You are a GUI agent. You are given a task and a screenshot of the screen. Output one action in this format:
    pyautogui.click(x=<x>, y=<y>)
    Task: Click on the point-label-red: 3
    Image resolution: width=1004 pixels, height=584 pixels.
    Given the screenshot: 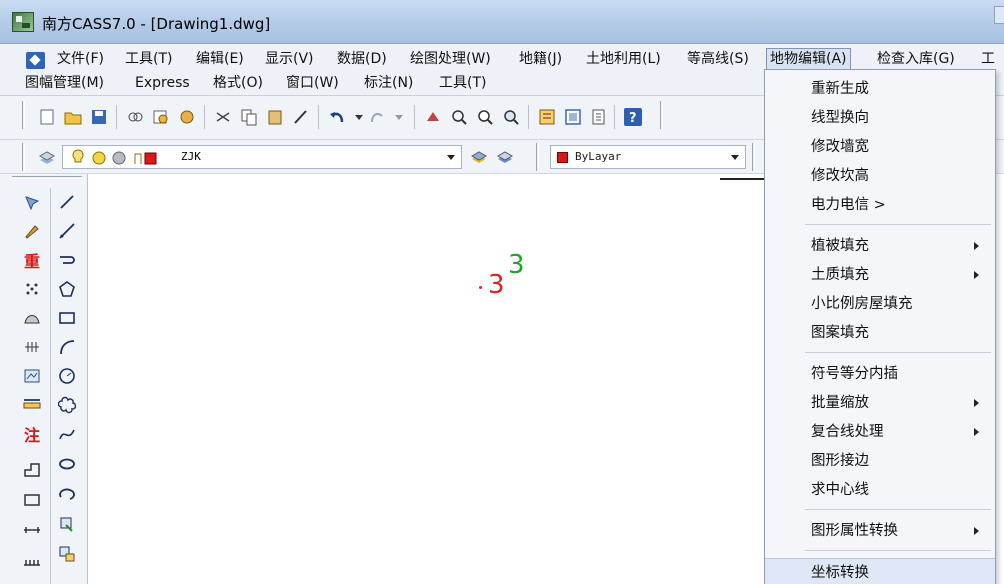 What is the action you would take?
    pyautogui.click(x=496, y=285)
    